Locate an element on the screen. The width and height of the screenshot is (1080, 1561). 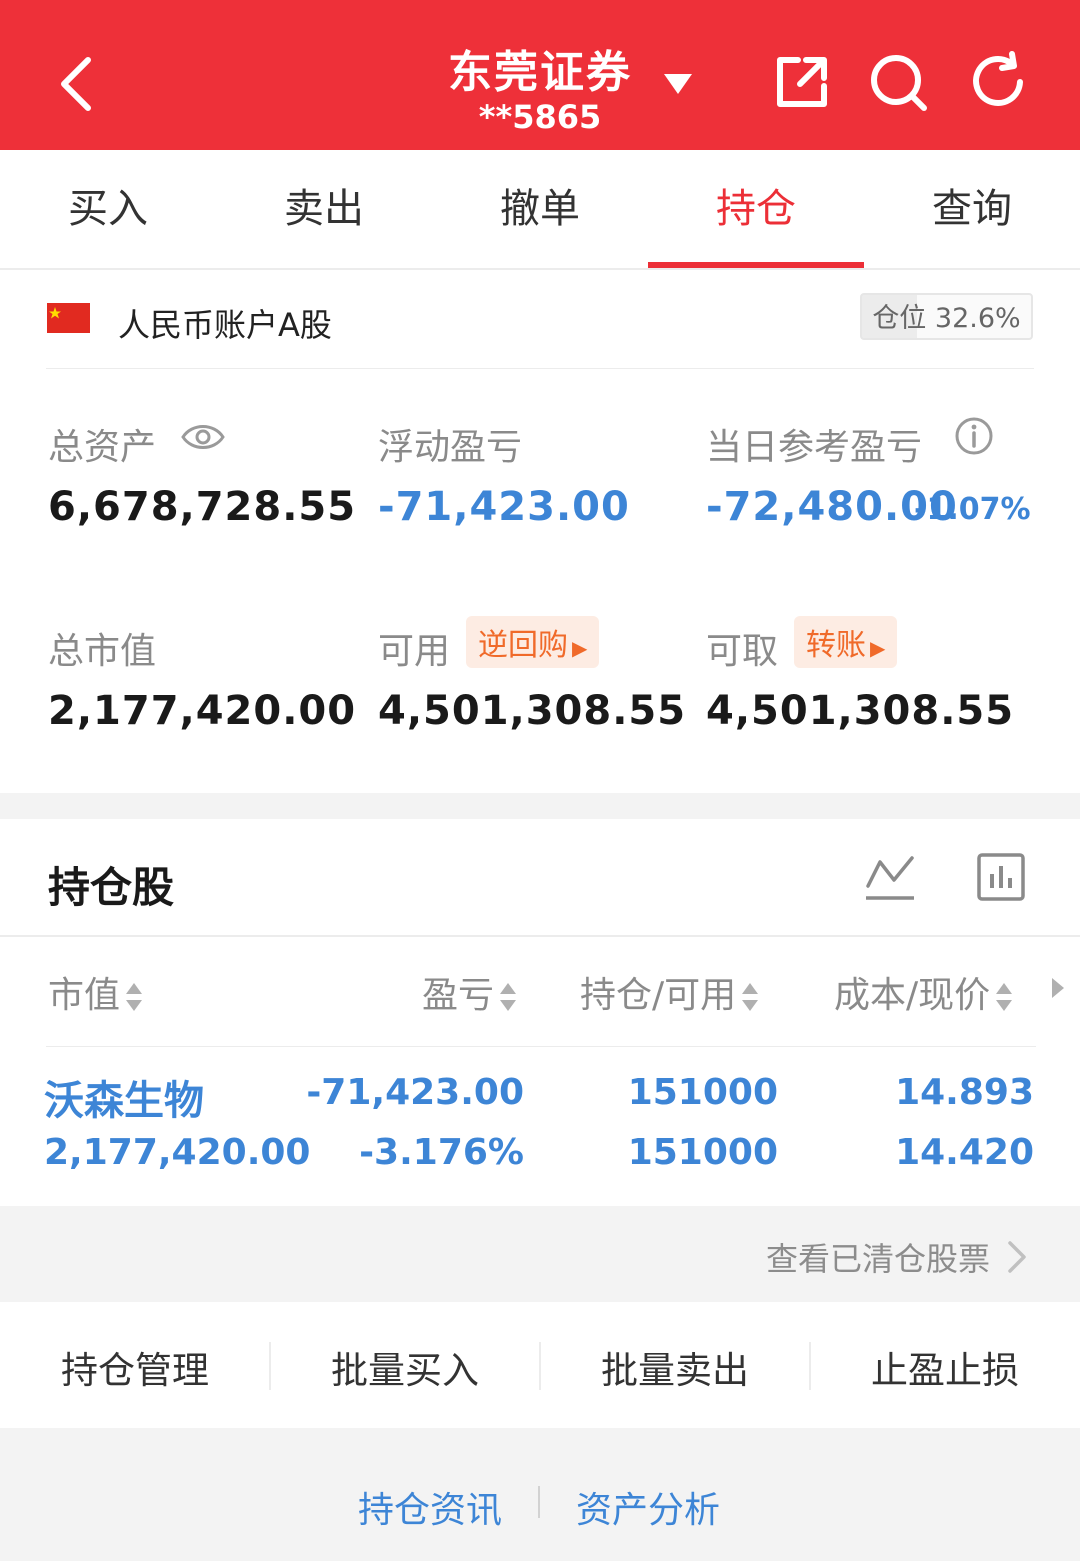
active-tab-indicator is located at coordinates (756, 265).